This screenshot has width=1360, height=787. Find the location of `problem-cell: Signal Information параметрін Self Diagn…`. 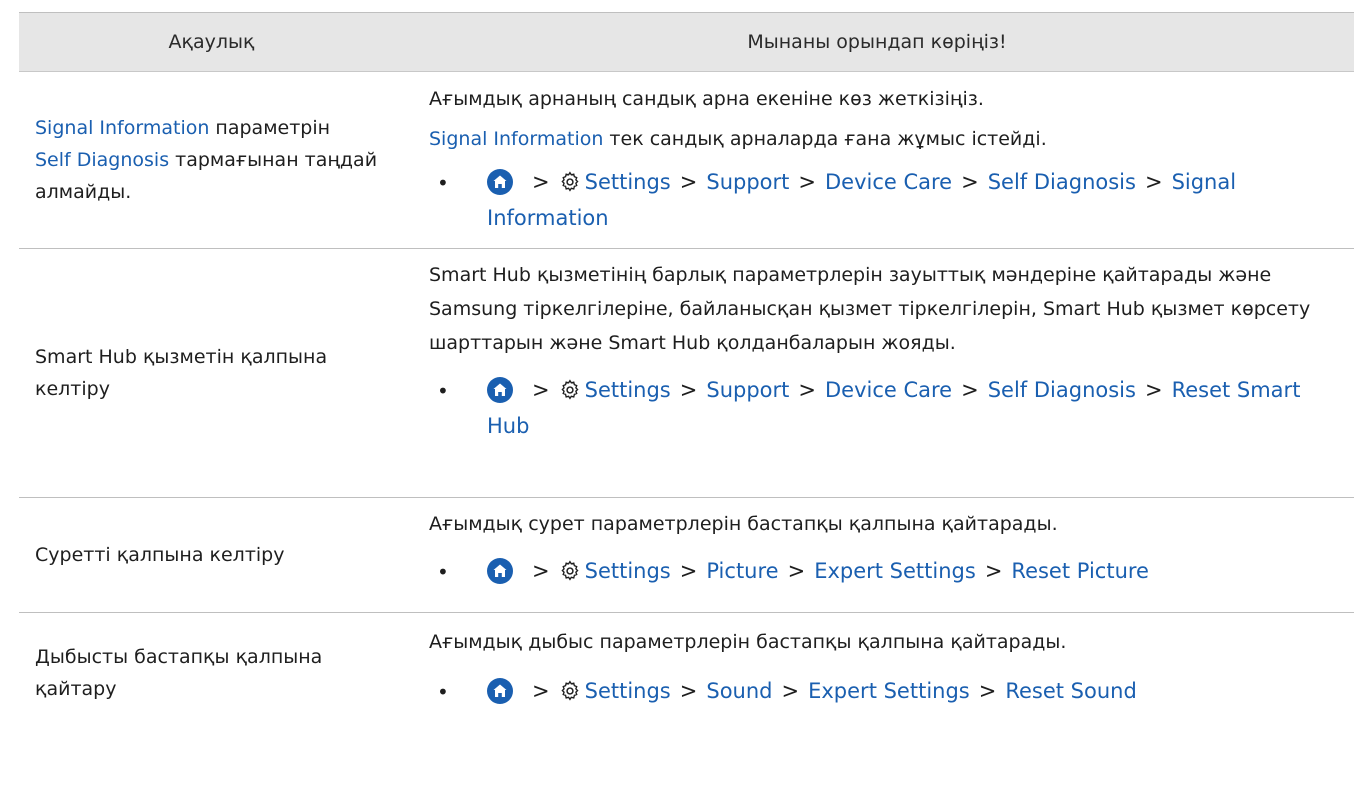

problem-cell: Signal Information параметрін Self Diagn… is located at coordinates (213, 160).